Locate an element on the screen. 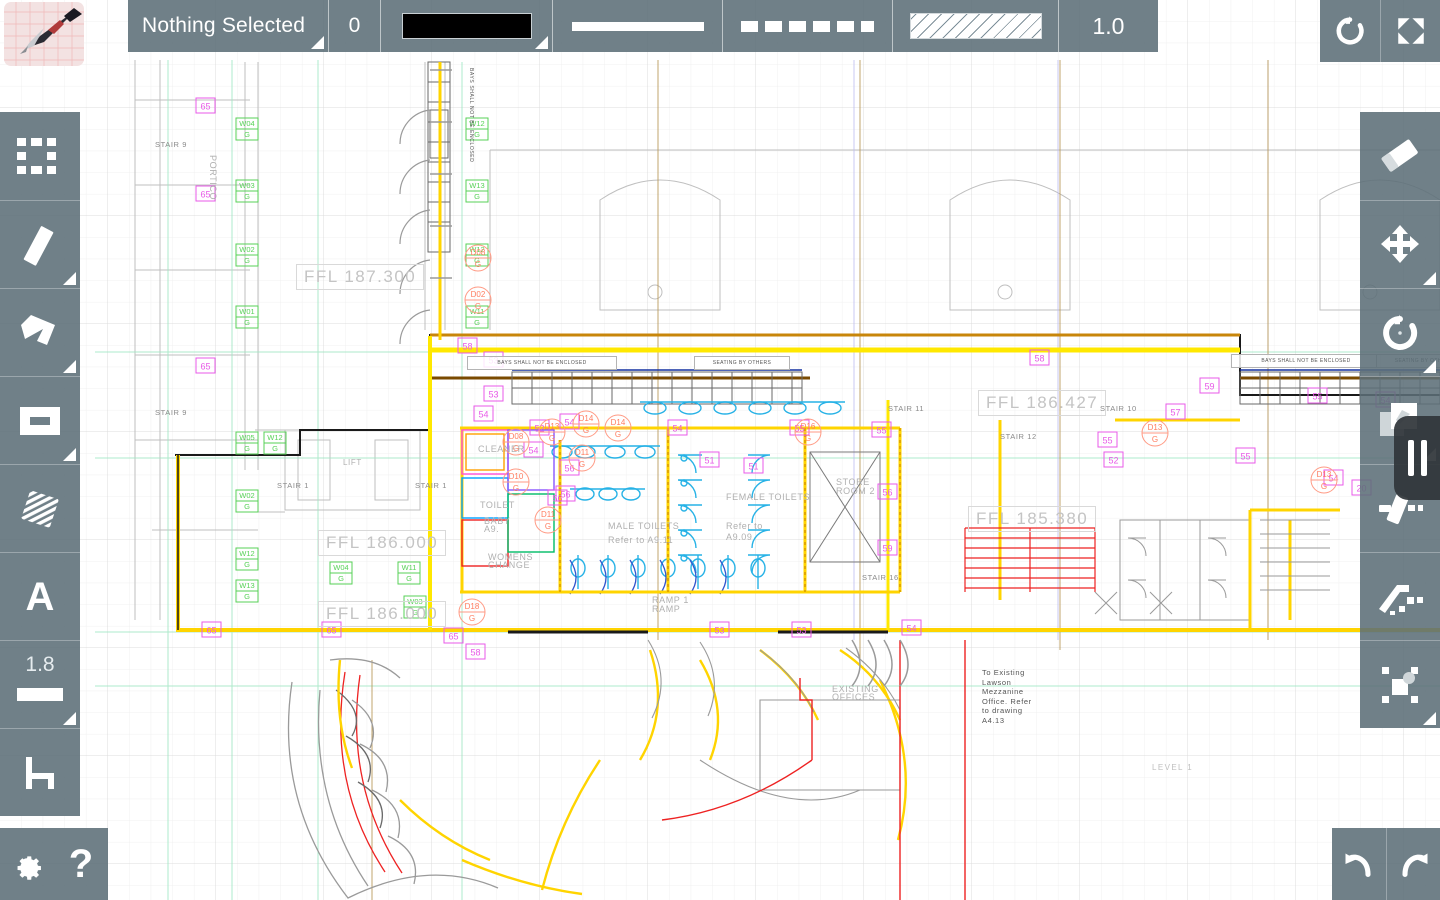 The image size is (1440, 900). select-tool is located at coordinates (40, 156).